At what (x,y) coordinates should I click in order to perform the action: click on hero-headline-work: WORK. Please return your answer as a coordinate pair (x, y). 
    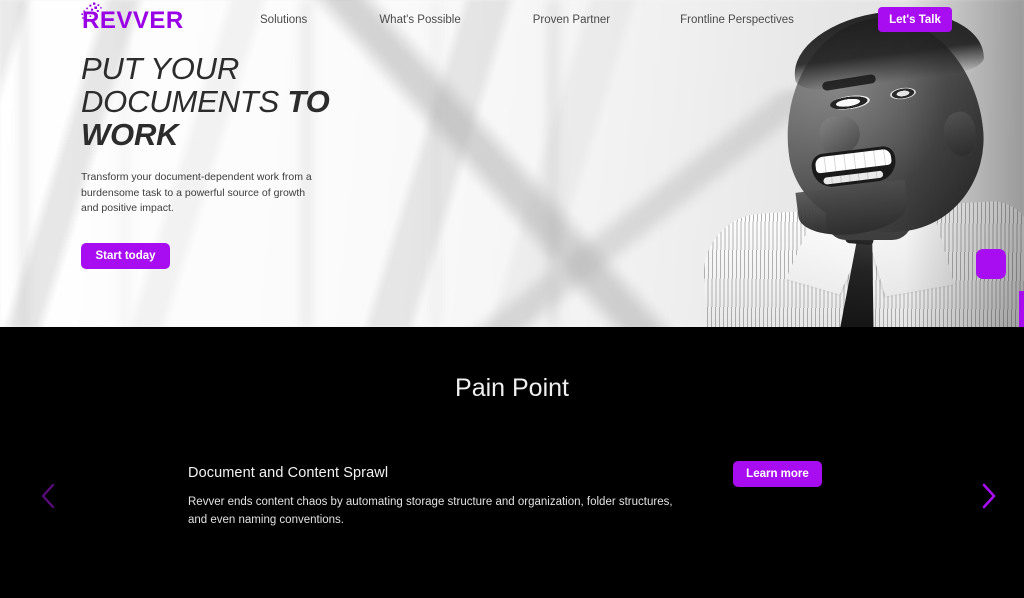
    Looking at the image, I should click on (130, 134).